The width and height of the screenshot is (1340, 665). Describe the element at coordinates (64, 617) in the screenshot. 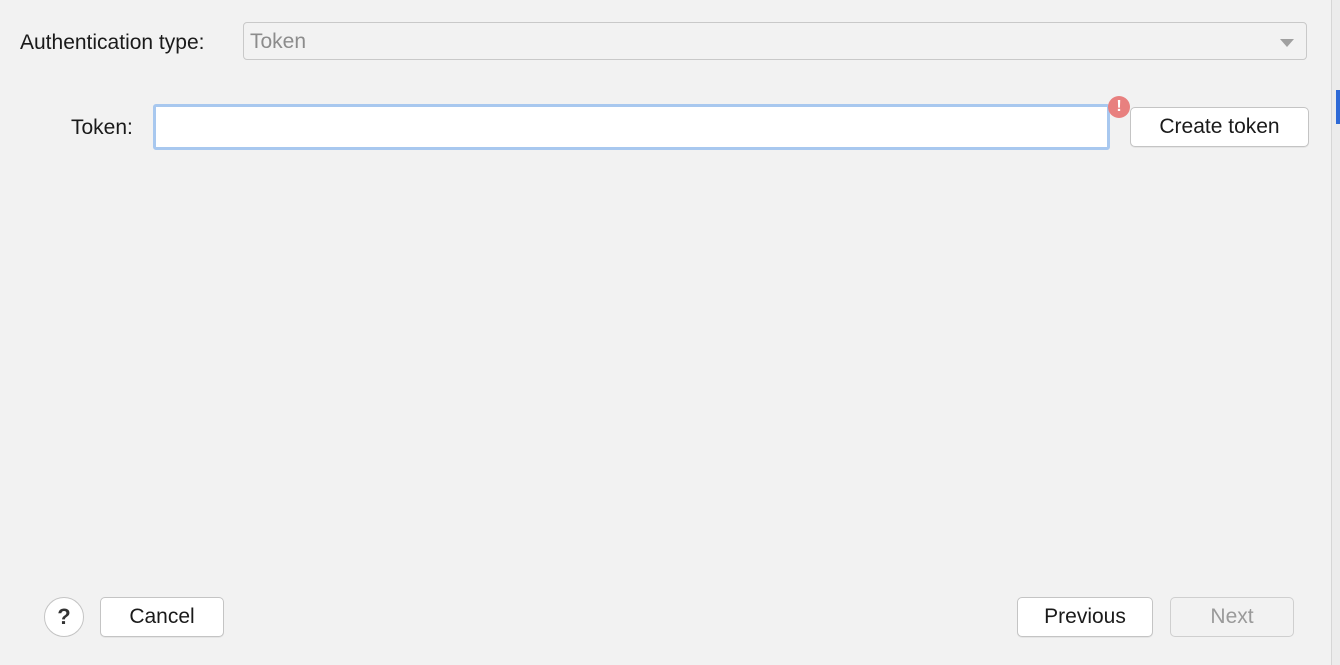

I see `help-icon: ?` at that location.